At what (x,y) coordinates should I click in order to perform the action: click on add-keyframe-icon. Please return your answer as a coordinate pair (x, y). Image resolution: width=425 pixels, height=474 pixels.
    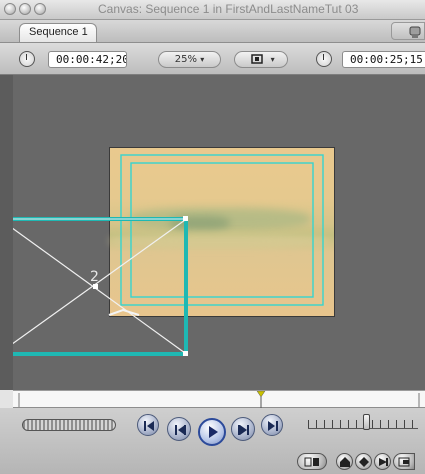
    Looking at the image, I should click on (364, 462).